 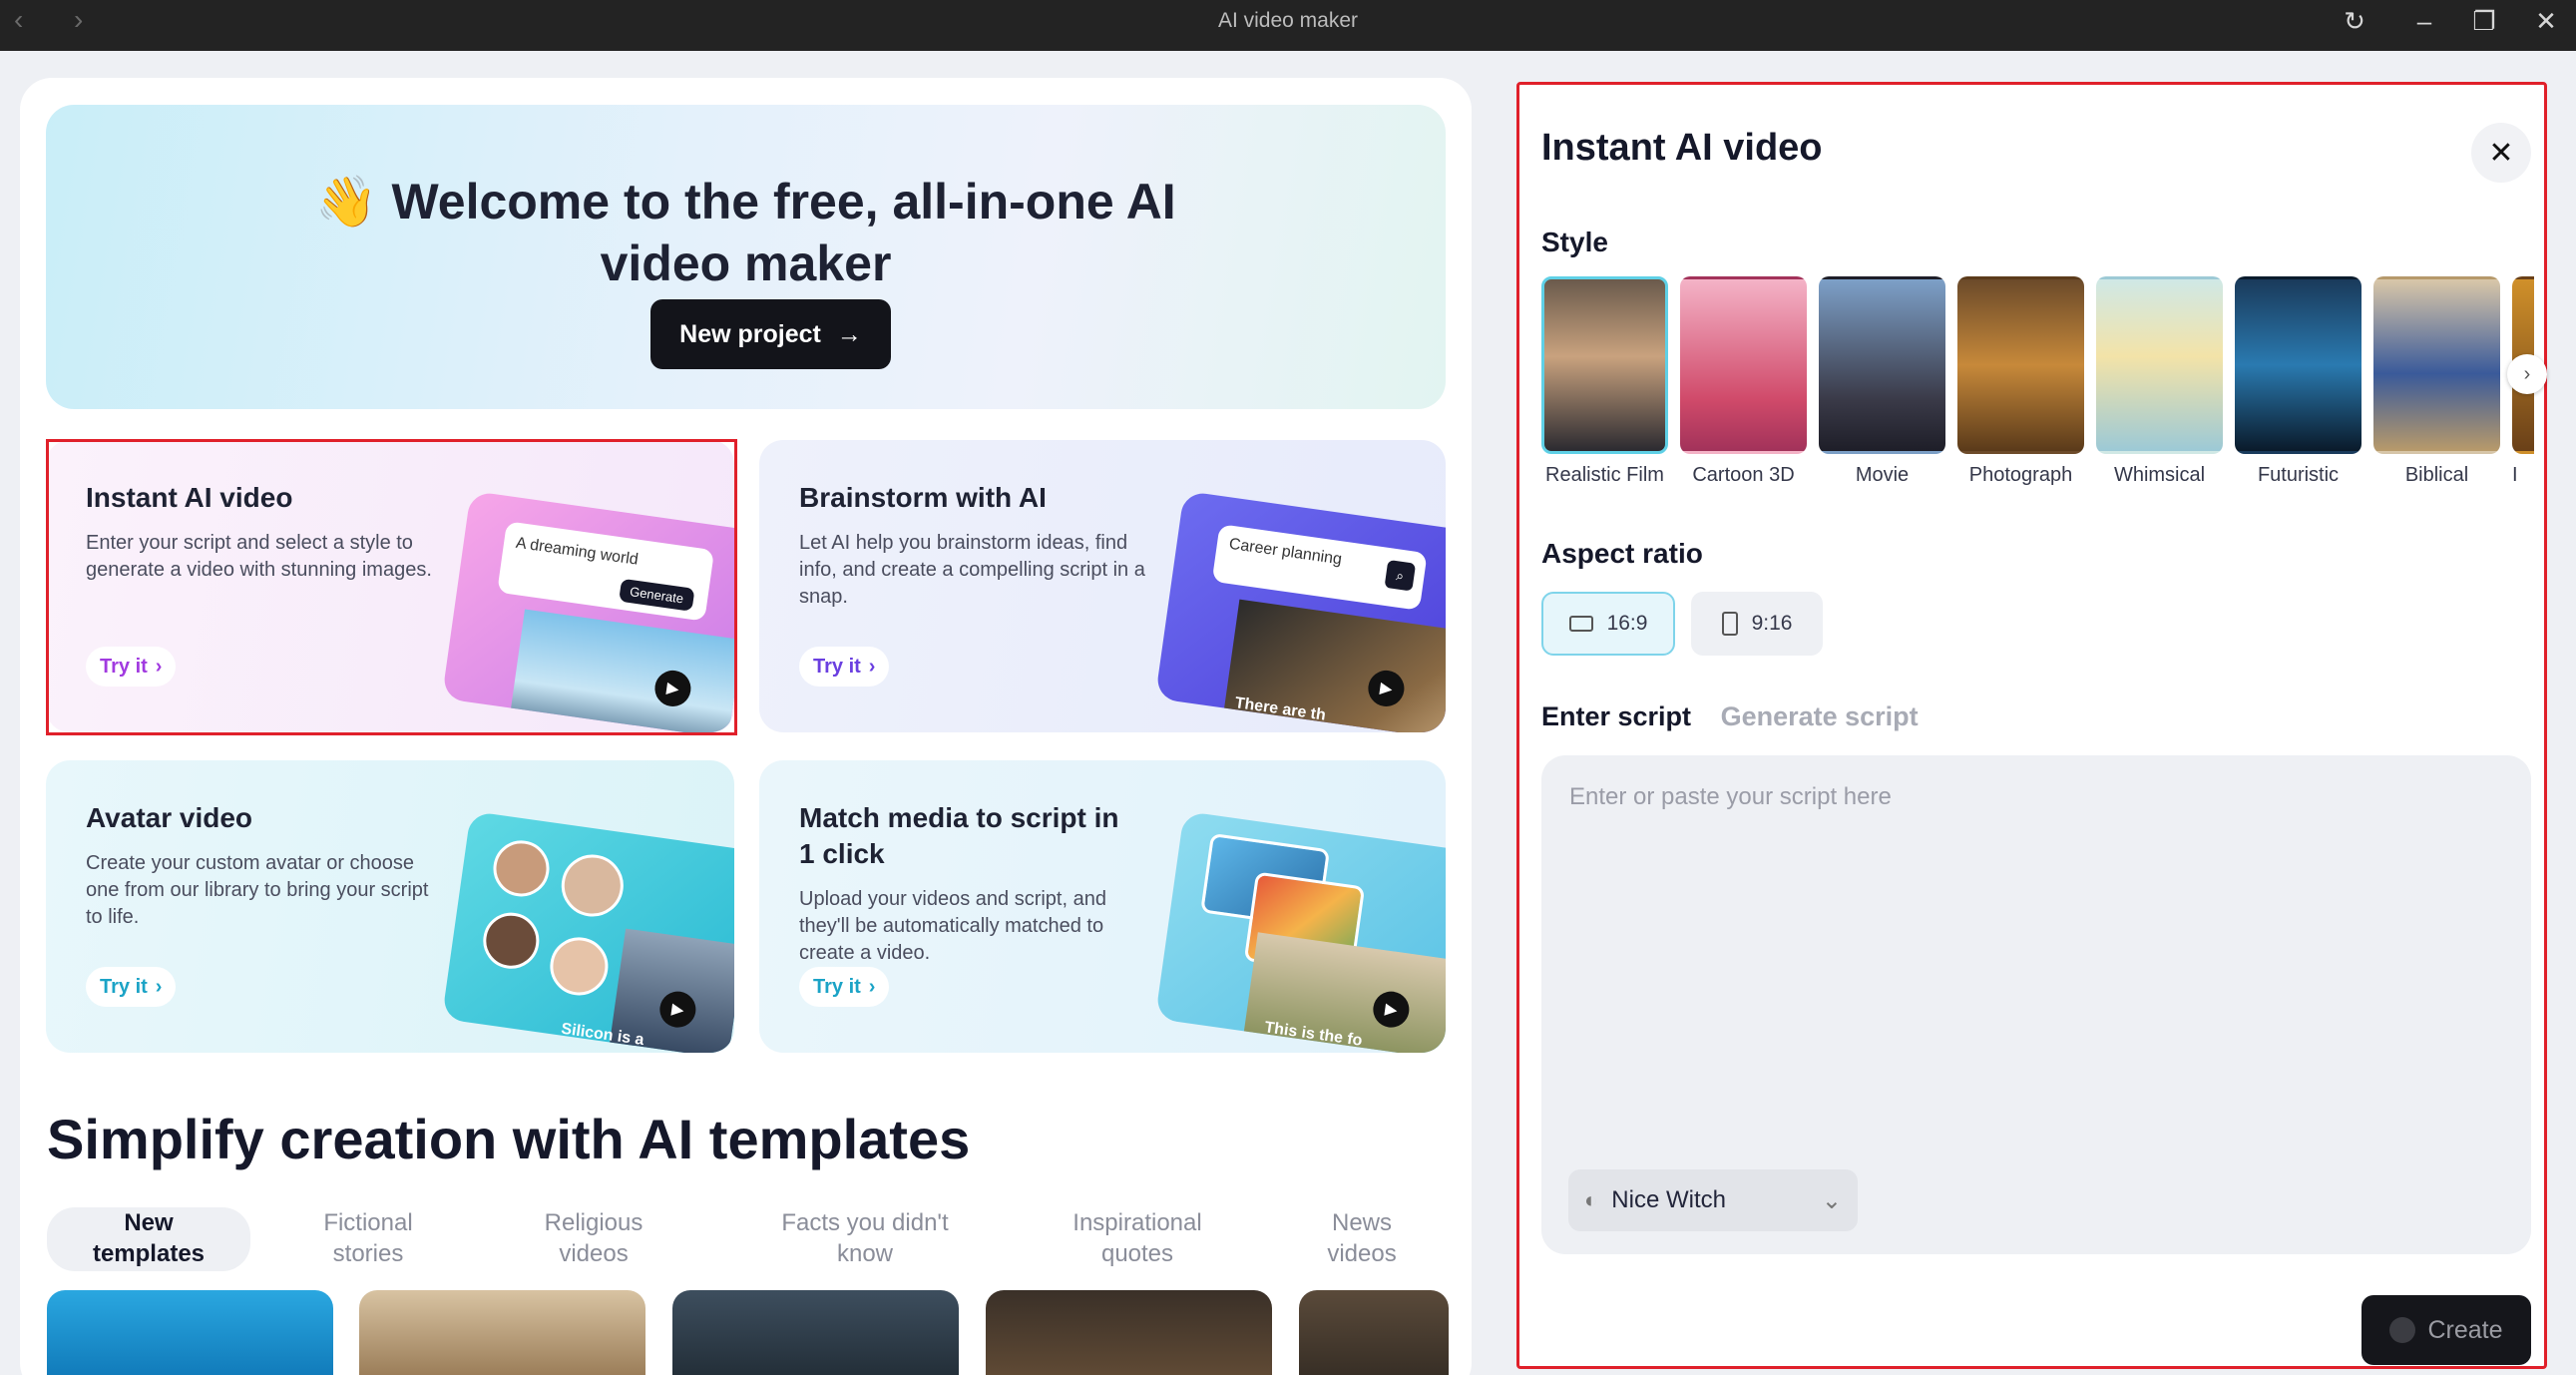 I want to click on restore-icon: ❐, so click(x=2484, y=21).